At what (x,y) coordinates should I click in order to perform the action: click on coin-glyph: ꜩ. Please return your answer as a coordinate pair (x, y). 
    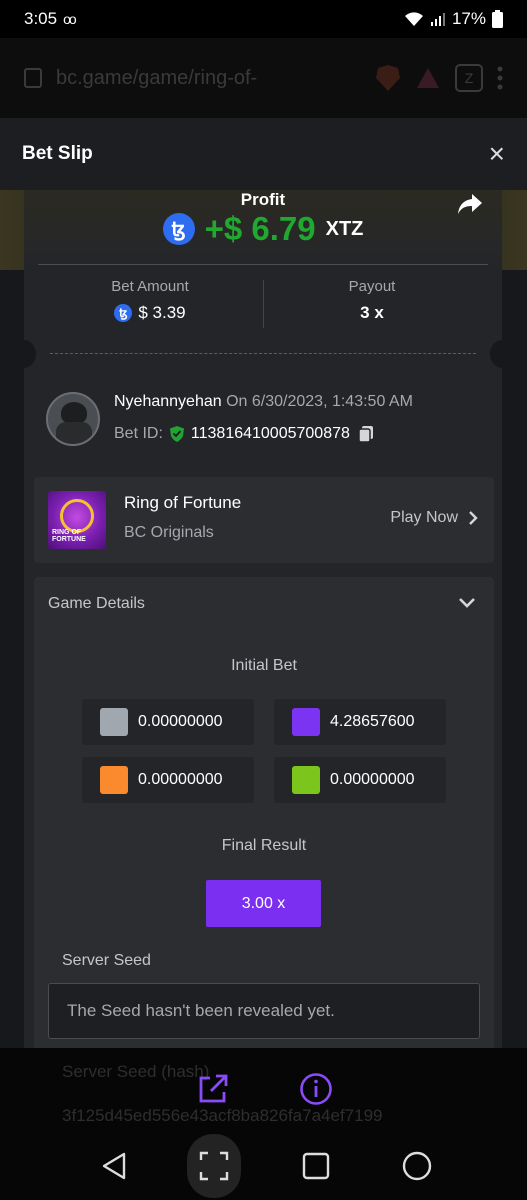
    Looking at the image, I should click on (178, 229).